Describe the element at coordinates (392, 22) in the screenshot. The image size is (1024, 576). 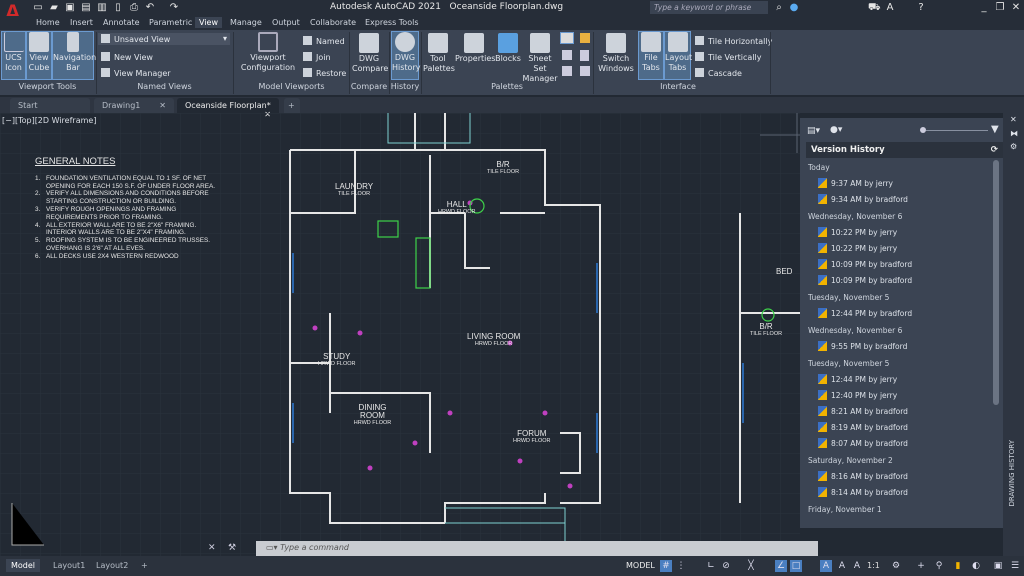
I see `tab-express-tools: Express Tools` at that location.